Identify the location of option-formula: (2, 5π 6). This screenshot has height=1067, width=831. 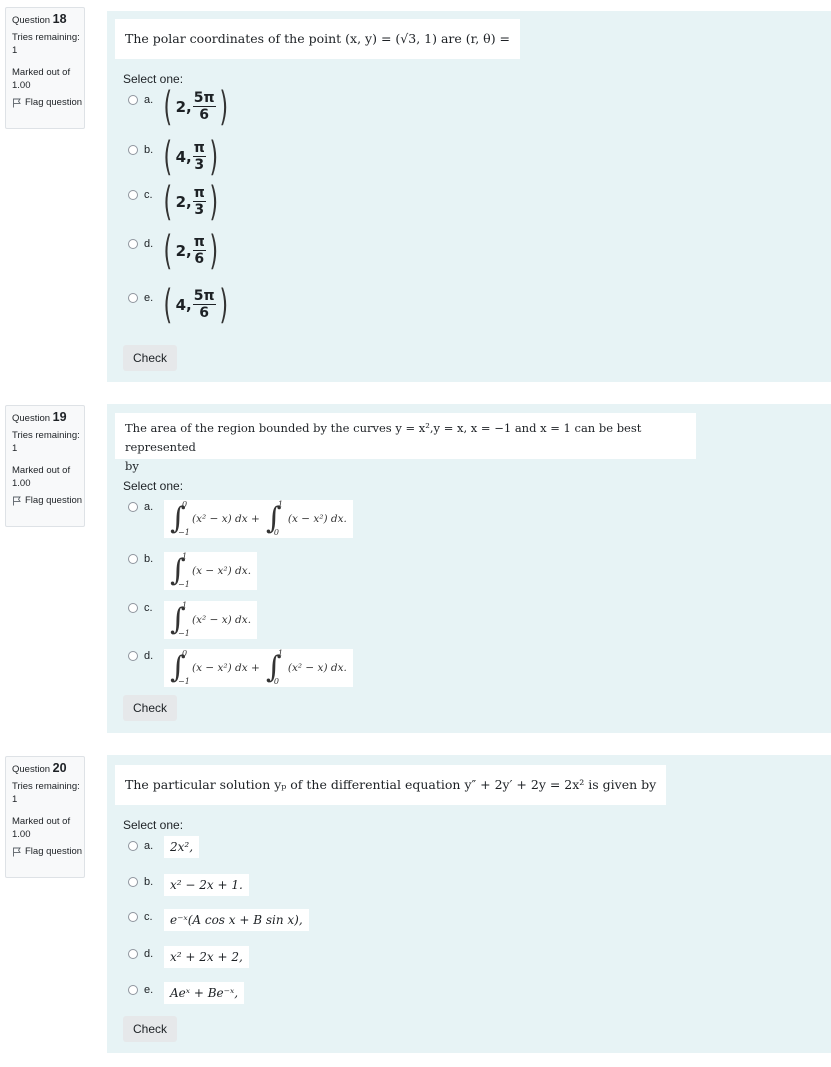
(195, 107).